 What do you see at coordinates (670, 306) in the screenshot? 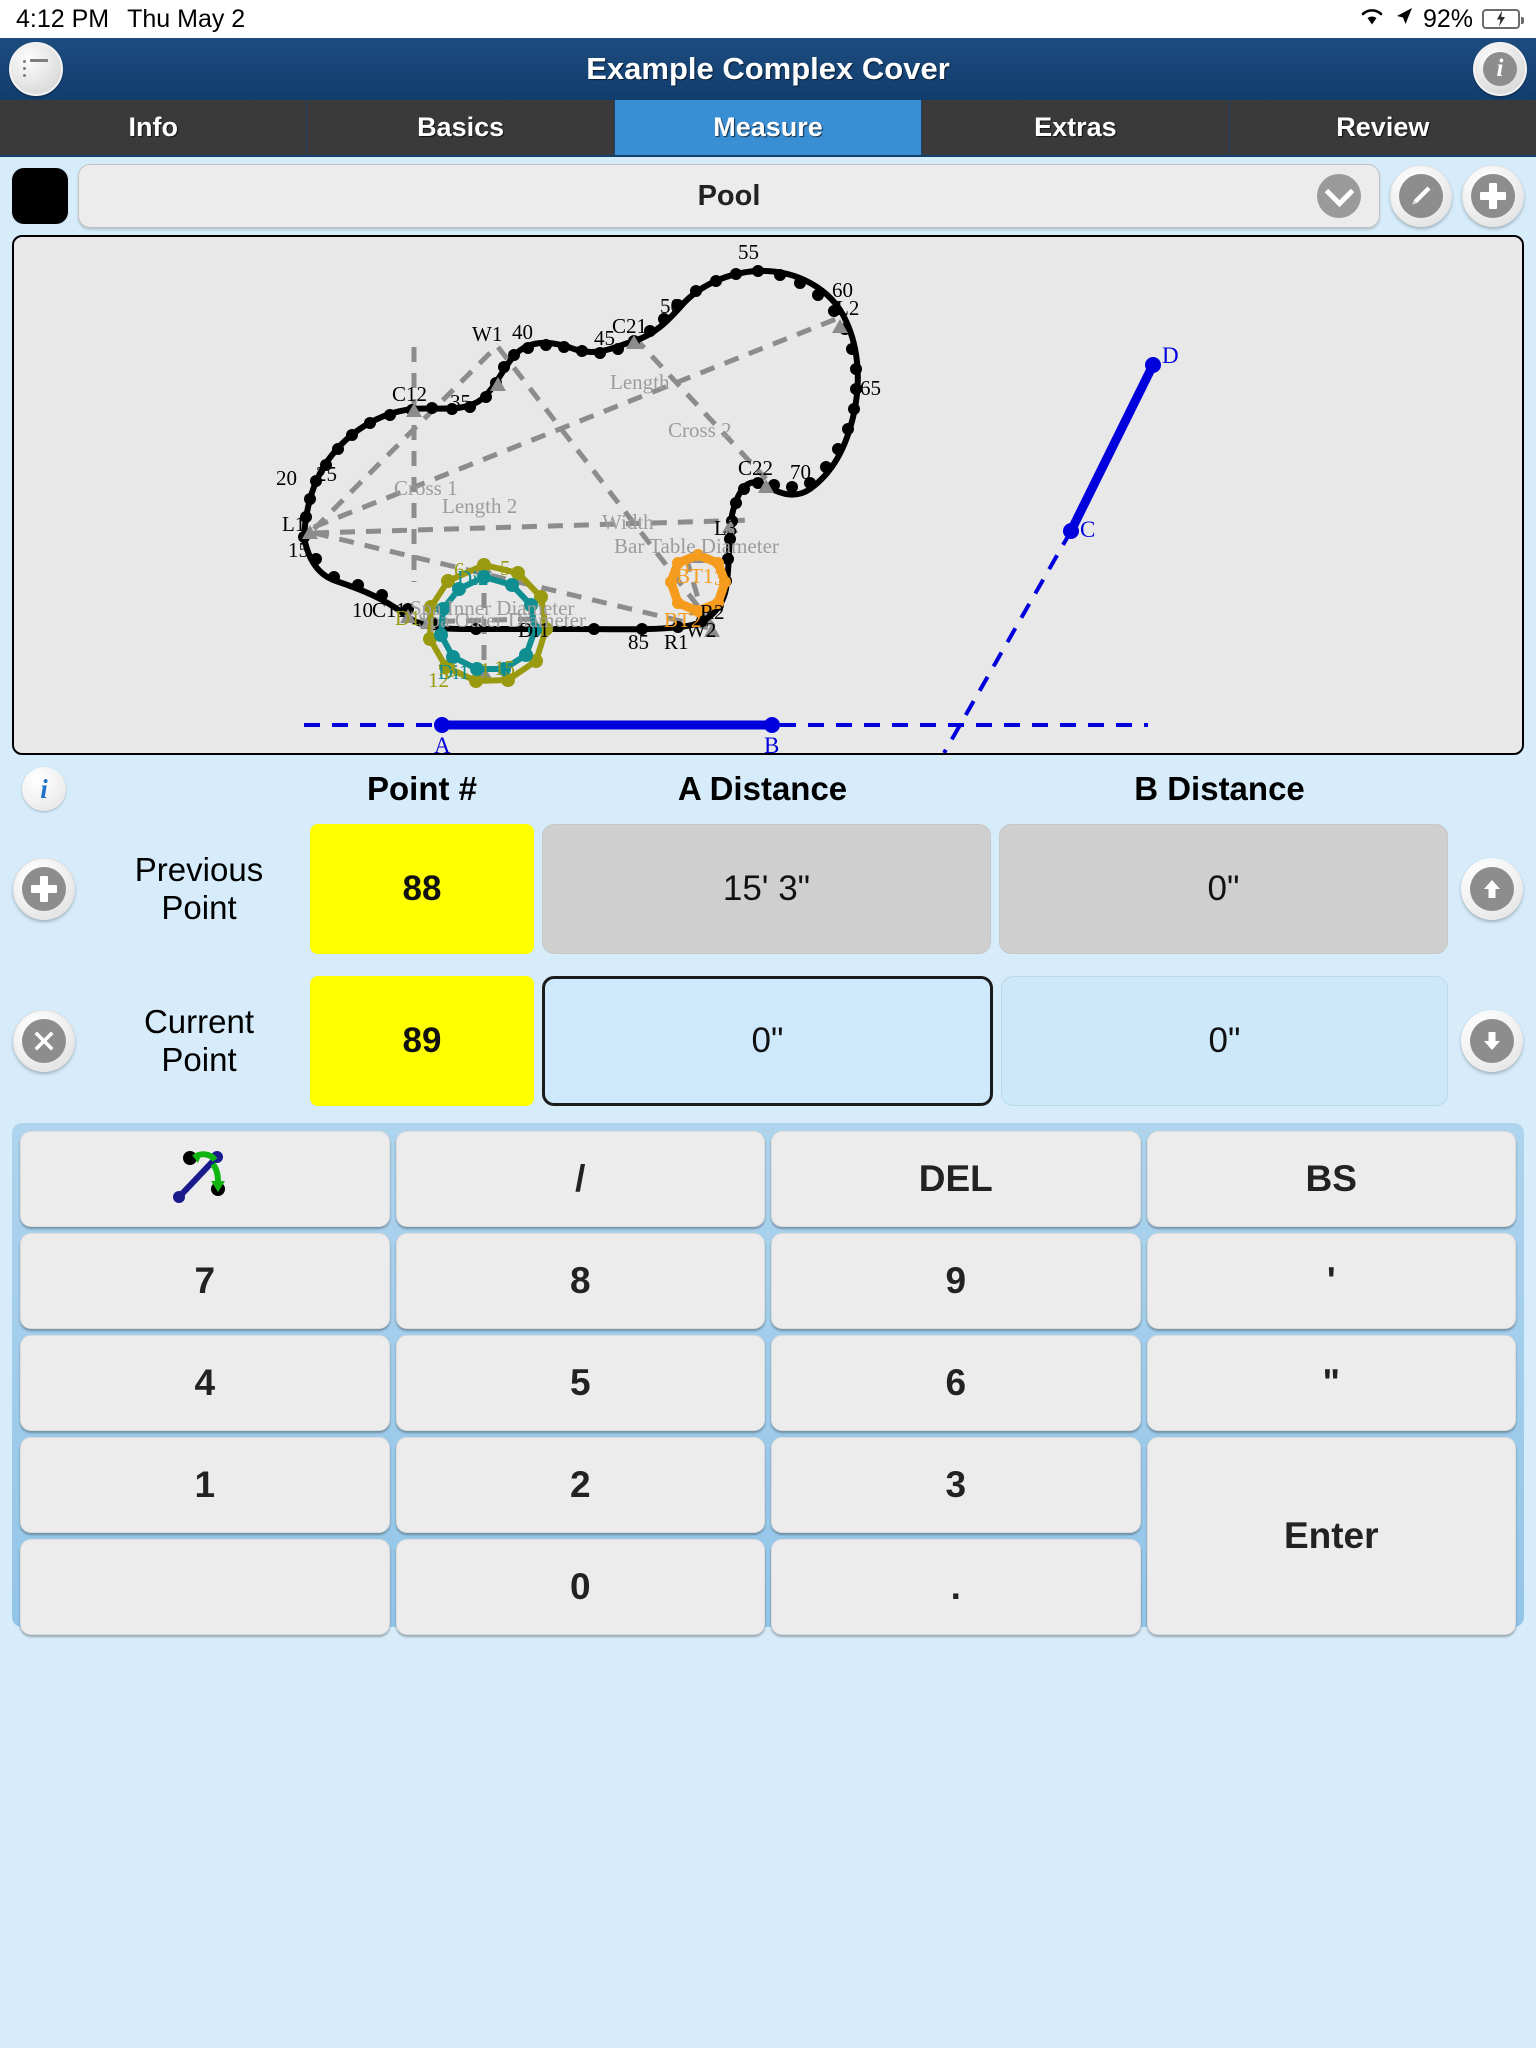
I see `svg-text: 50` at bounding box center [670, 306].